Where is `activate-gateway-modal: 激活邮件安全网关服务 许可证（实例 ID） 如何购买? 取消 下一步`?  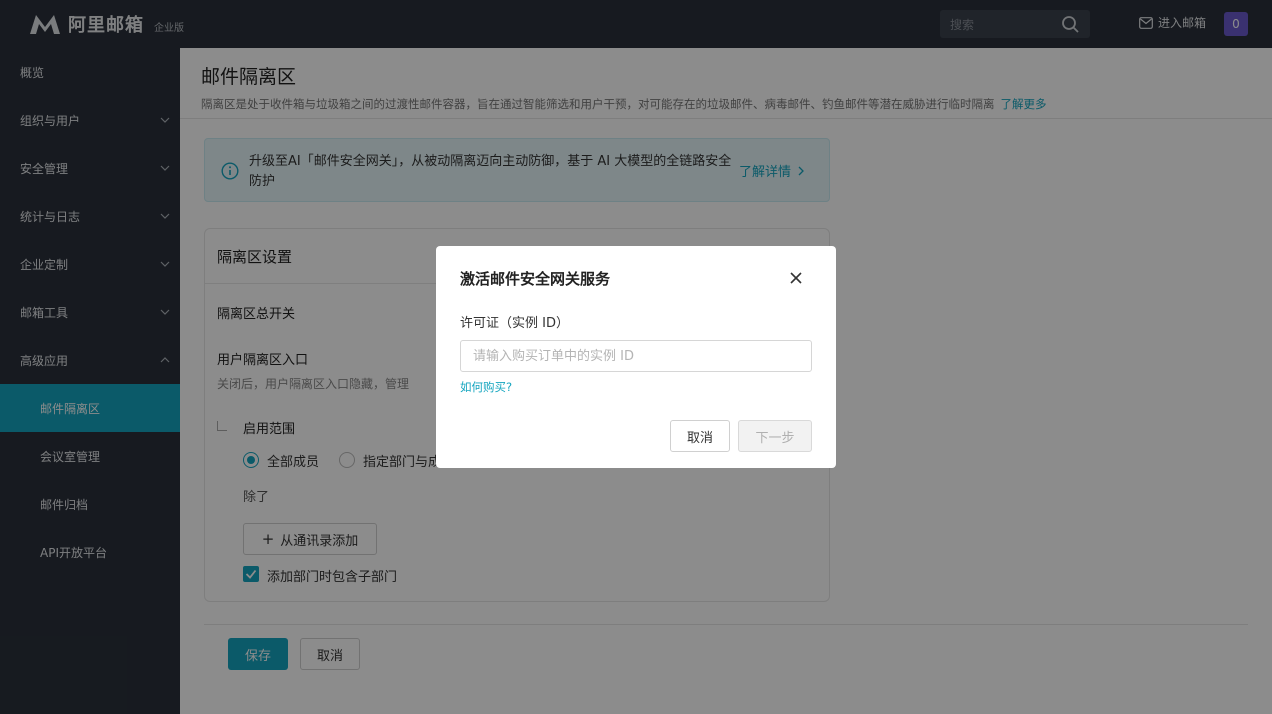
activate-gateway-modal: 激活邮件安全网关服务 许可证（实例 ID） 如何购买? 取消 下一步 is located at coordinates (636, 357).